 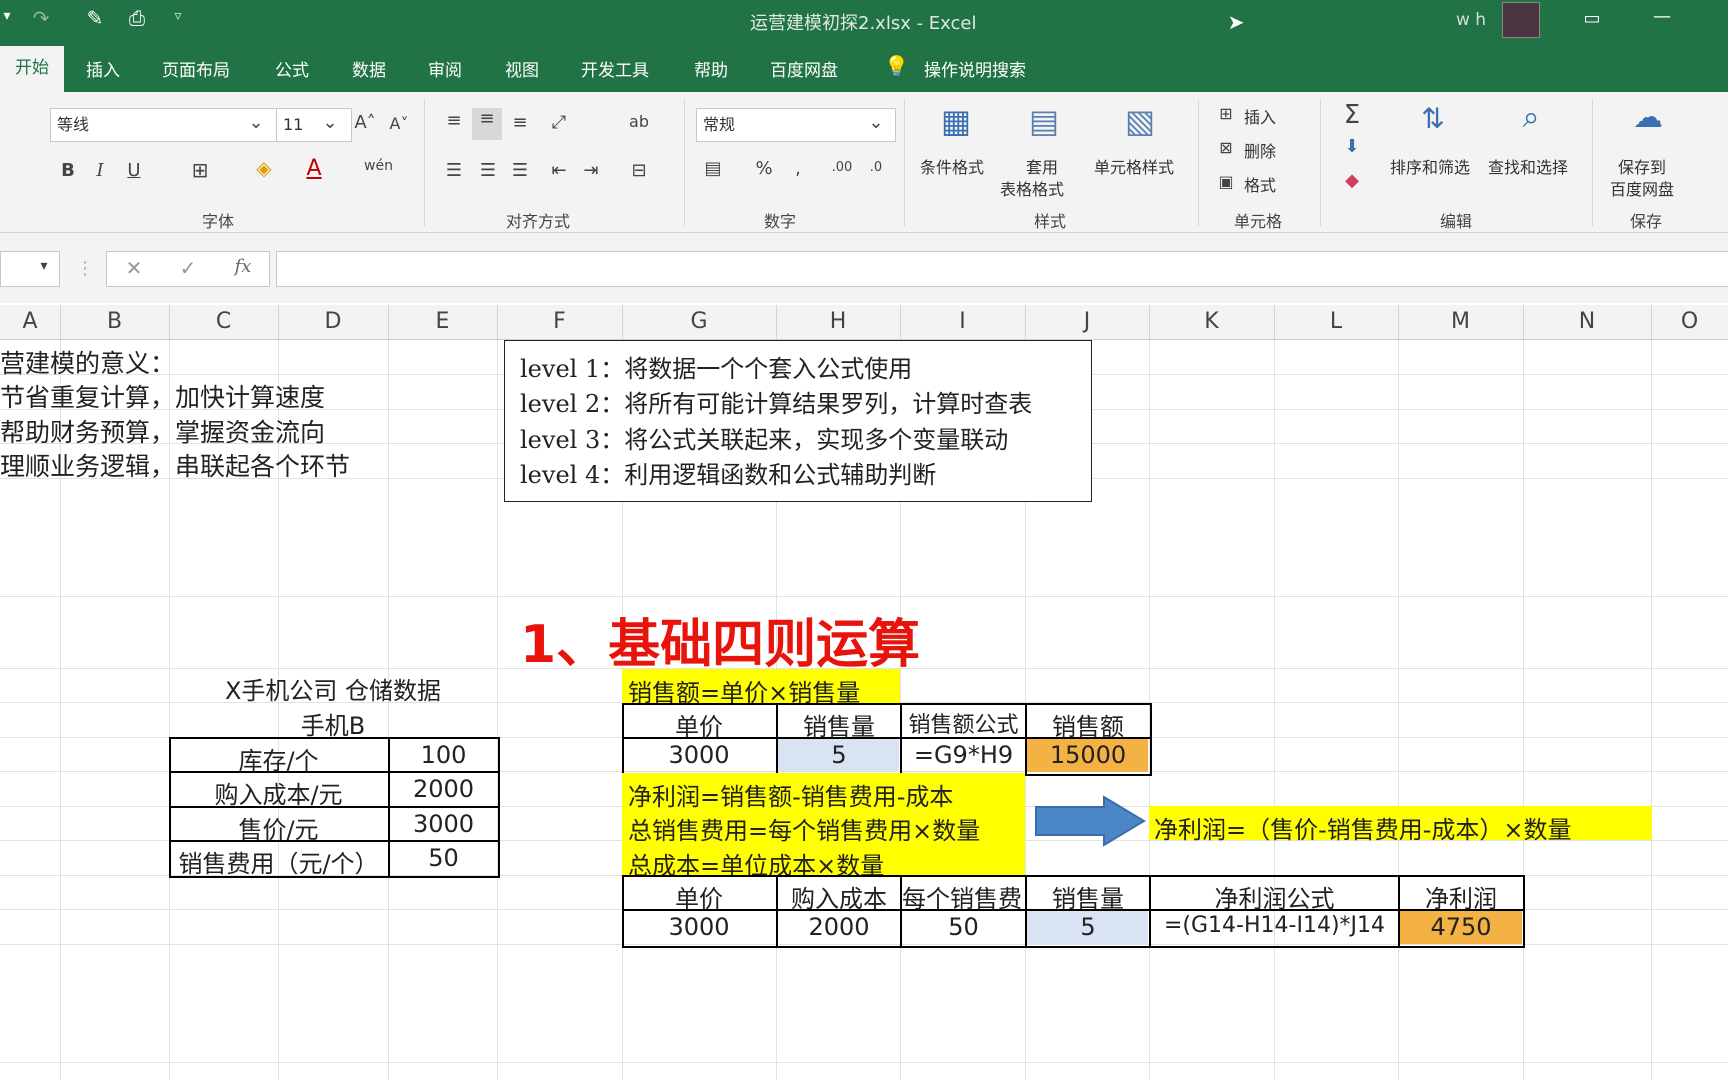 I want to click on customize-qat-icon: ▿, so click(x=178, y=16).